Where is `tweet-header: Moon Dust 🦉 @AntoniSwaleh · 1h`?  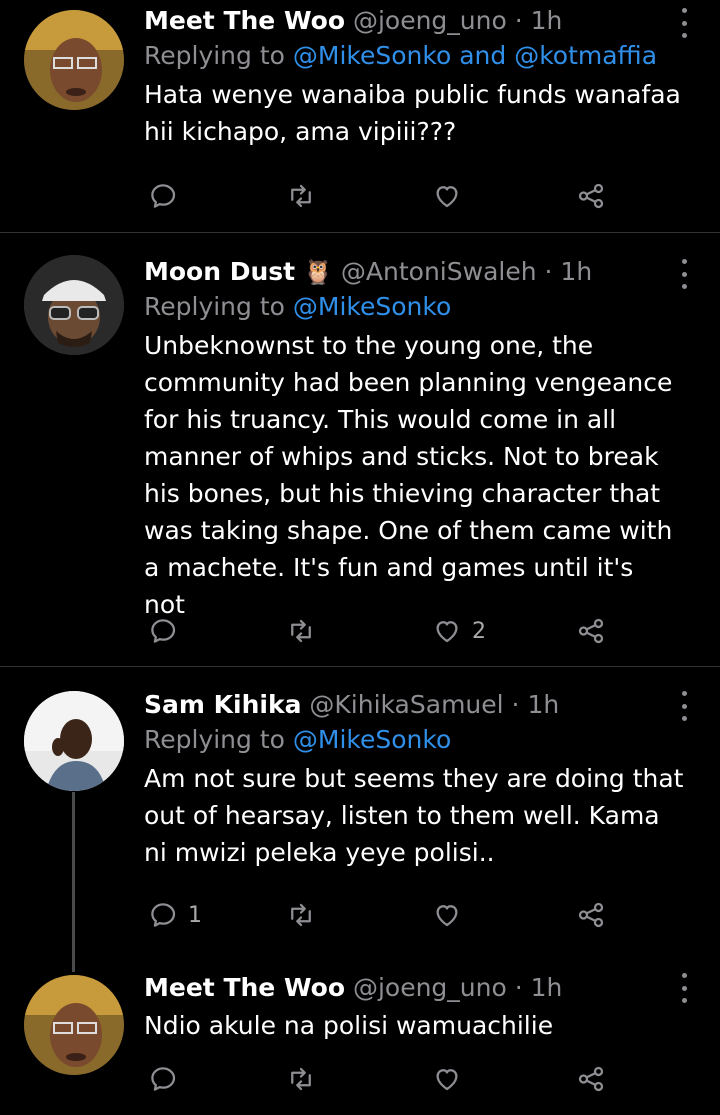 tweet-header: Moon Dust 🦉 @AntoniSwaleh · 1h is located at coordinates (414, 272).